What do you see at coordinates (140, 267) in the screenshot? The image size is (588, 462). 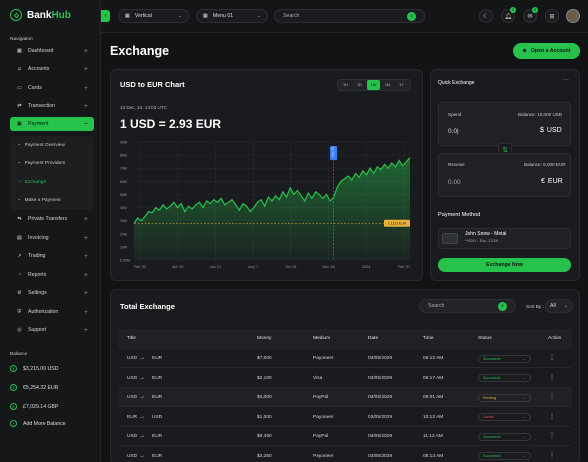 I see `x-tick-label: Feb '23` at bounding box center [140, 267].